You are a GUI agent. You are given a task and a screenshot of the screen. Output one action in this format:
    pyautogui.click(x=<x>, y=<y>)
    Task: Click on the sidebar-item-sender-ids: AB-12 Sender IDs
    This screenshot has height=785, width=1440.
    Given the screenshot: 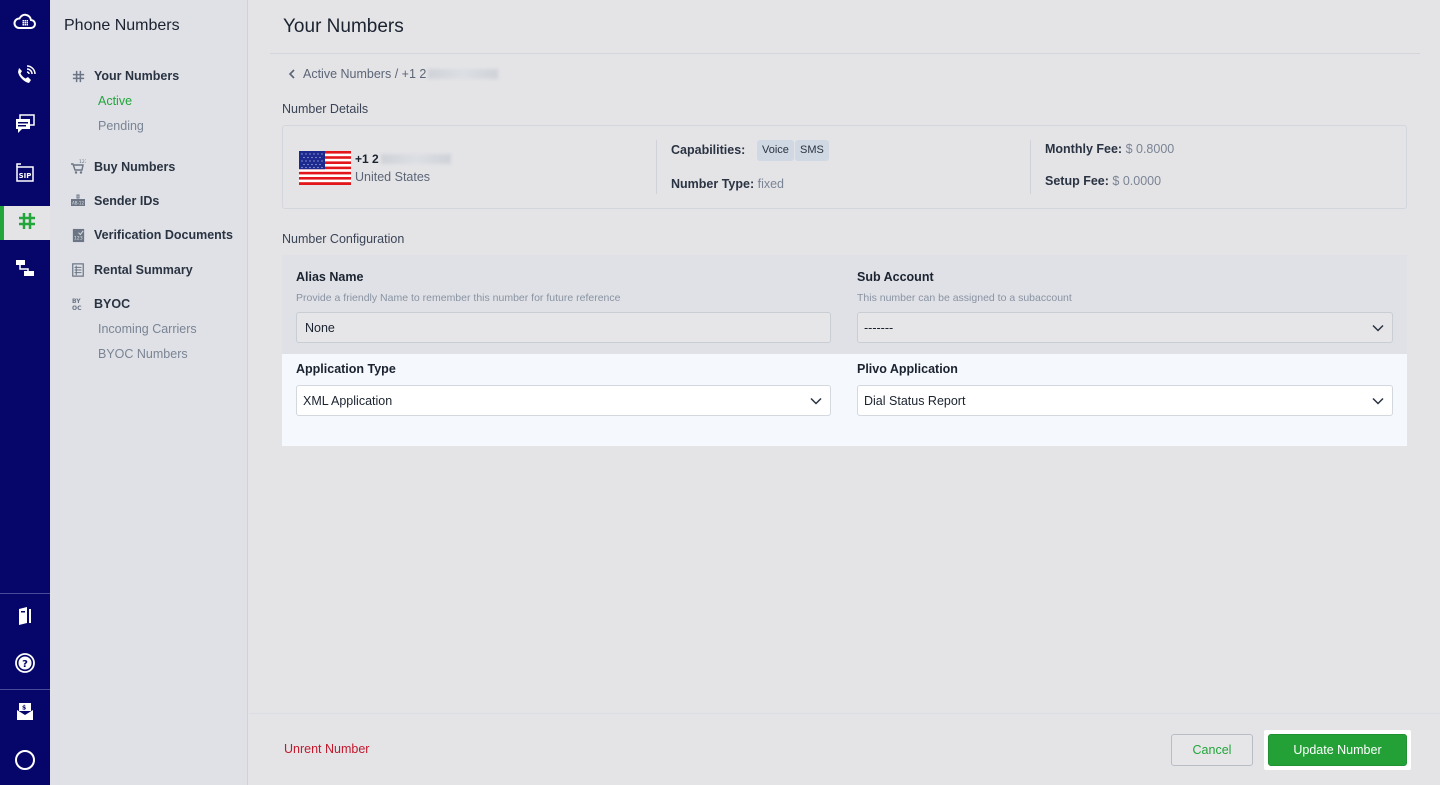 What is the action you would take?
    pyautogui.click(x=114, y=201)
    